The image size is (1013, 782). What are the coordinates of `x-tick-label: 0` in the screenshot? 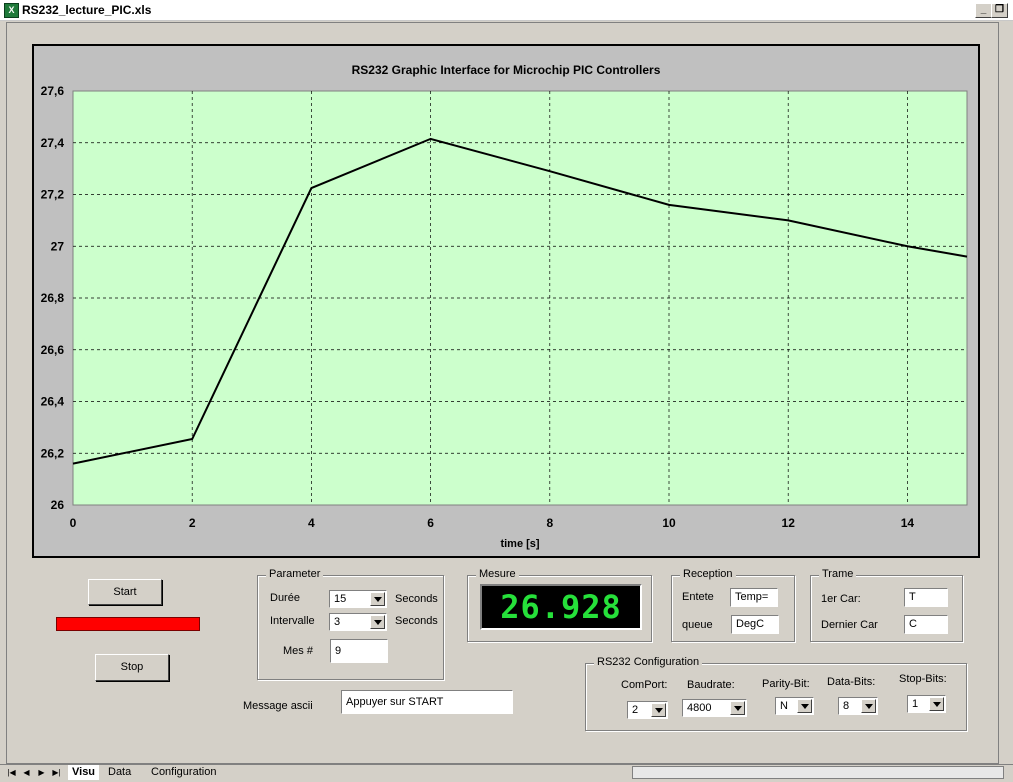 It's located at (73, 523).